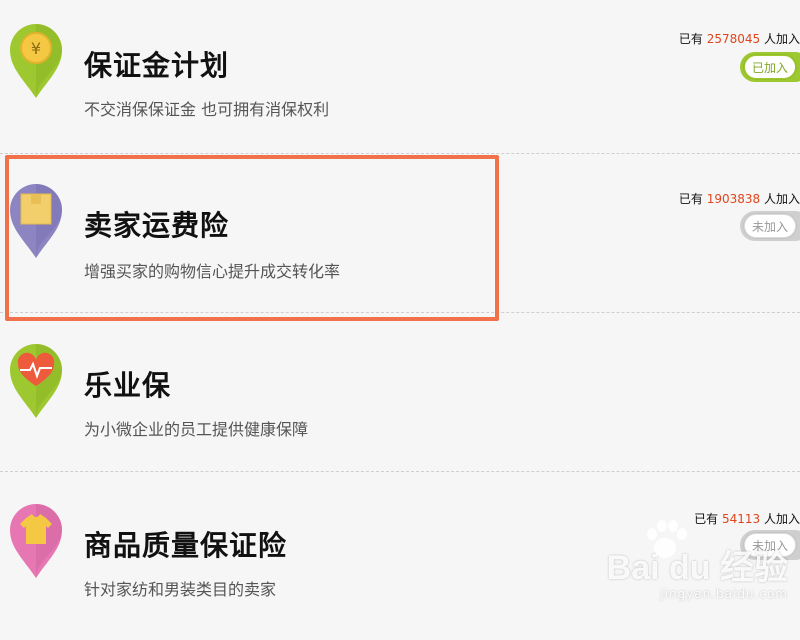 This screenshot has width=800, height=640. What do you see at coordinates (733, 199) in the screenshot?
I see `joined-count-number: 1903838` at bounding box center [733, 199].